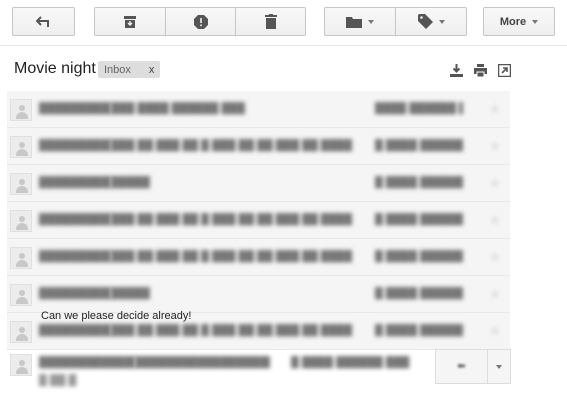  What do you see at coordinates (354, 22) in the screenshot?
I see `folder-icon` at bounding box center [354, 22].